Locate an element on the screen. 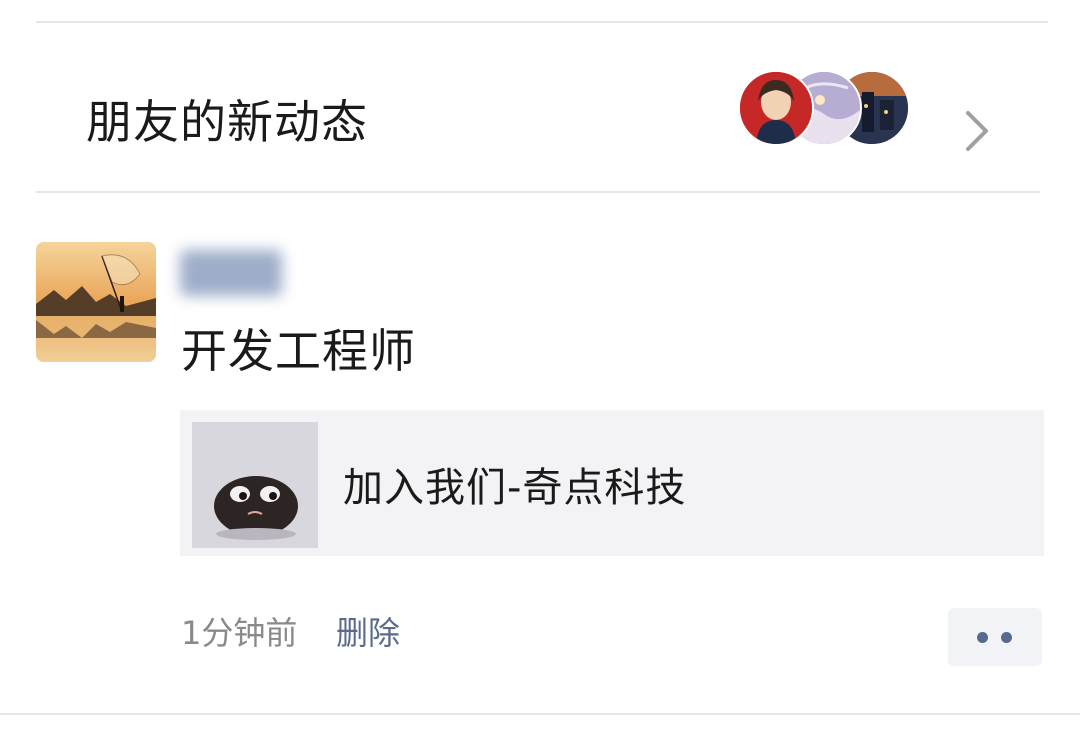 This screenshot has height=734, width=1080. post-text: 开发工程师 is located at coordinates (298, 351).